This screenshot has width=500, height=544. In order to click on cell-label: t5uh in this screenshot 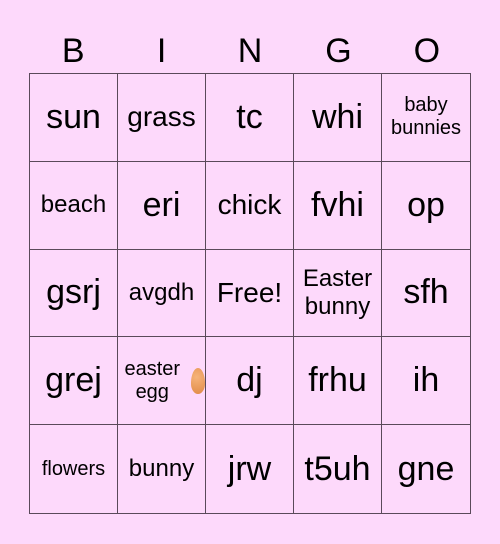, I will do `click(337, 468)`.